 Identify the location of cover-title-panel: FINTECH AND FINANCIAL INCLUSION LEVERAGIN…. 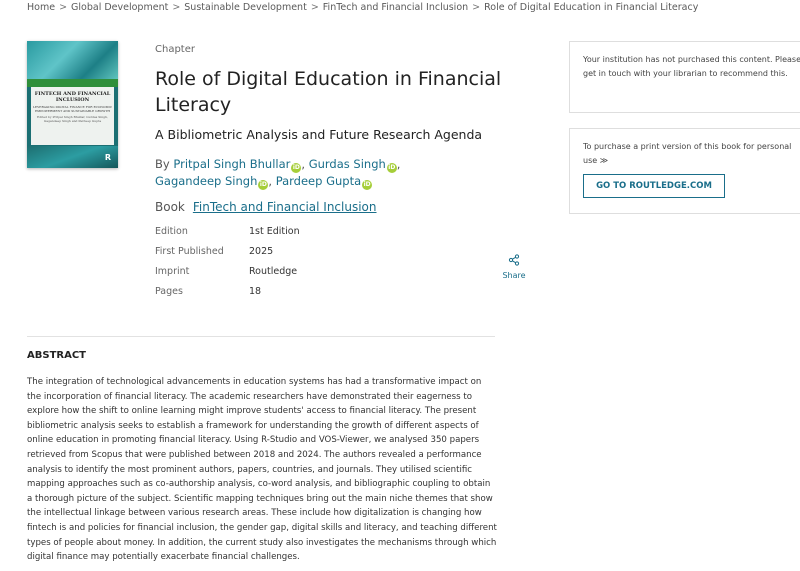
(72, 116).